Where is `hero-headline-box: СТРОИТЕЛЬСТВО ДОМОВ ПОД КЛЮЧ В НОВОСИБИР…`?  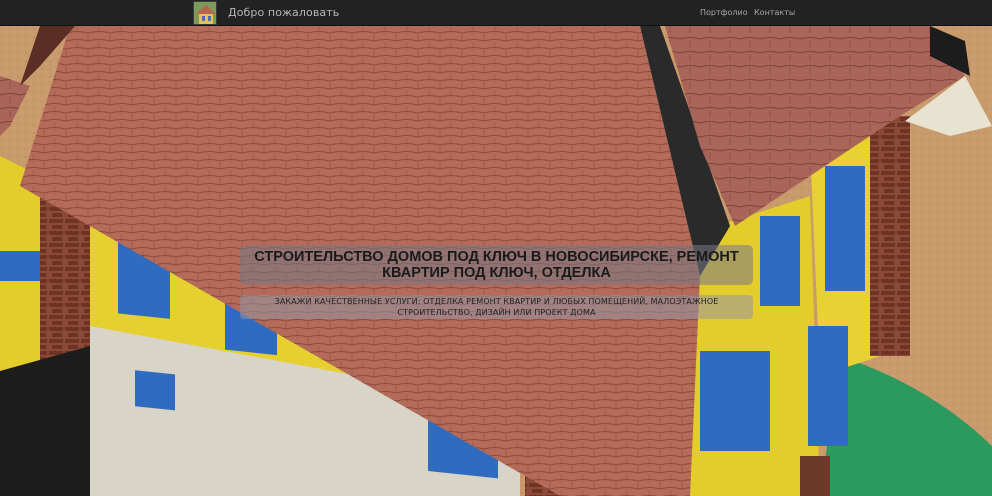 hero-headline-box: СТРОИТЕЛЬСТВО ДОМОВ ПОД КЛЮЧ В НОВОСИБИР… is located at coordinates (496, 265).